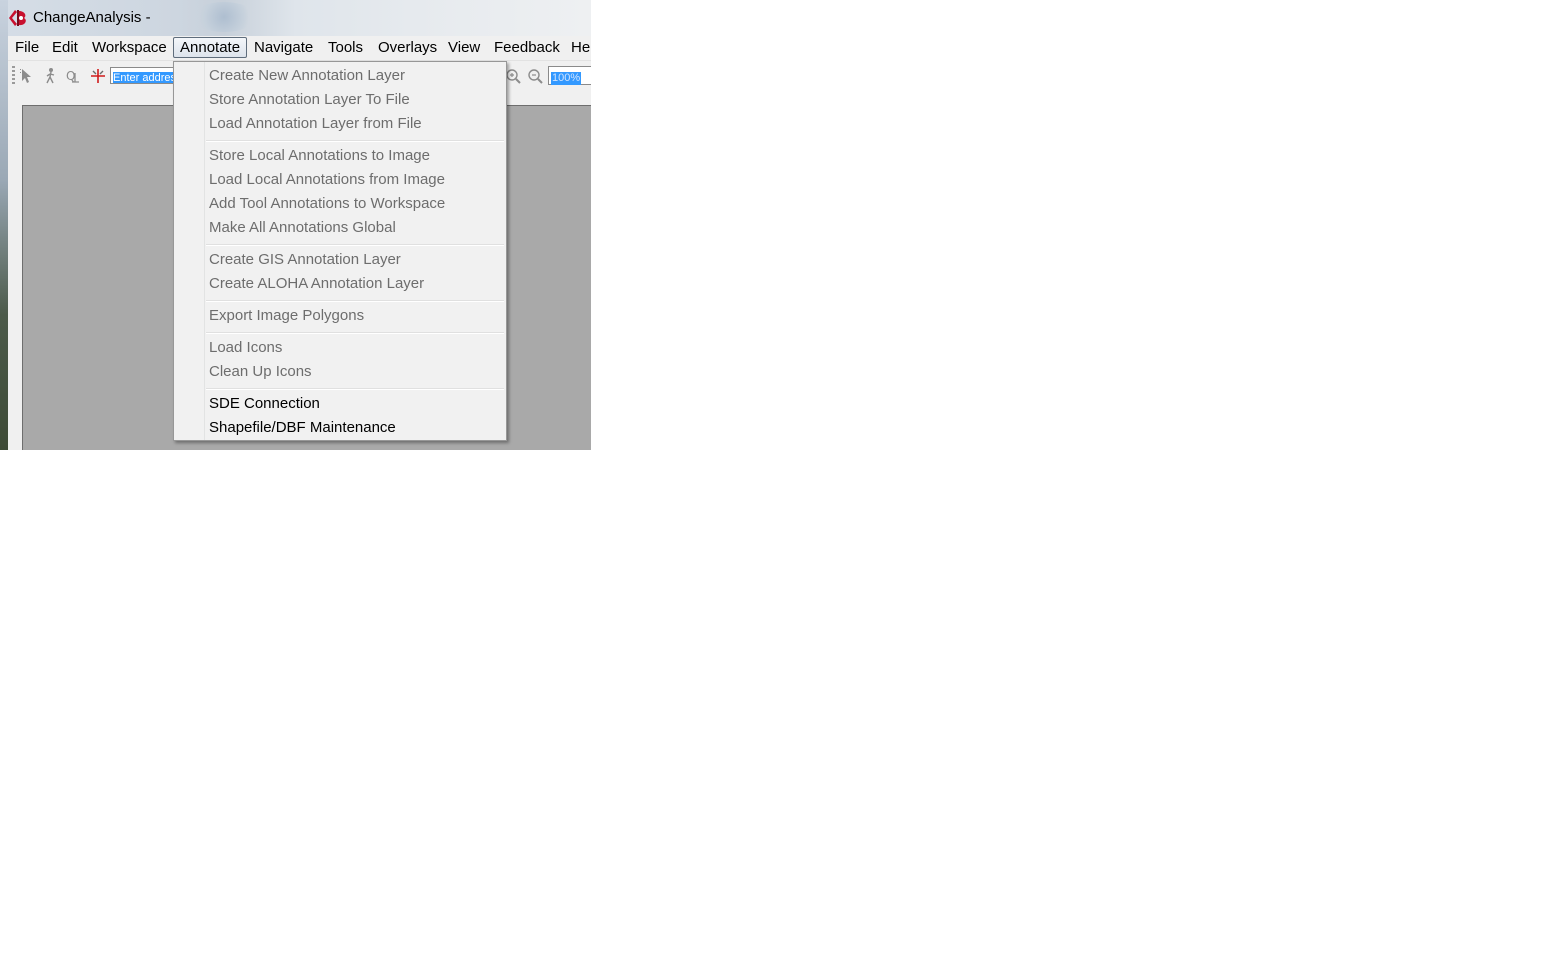 The image size is (1555, 966). What do you see at coordinates (345, 47) in the screenshot?
I see `menu-tools: Tools` at bounding box center [345, 47].